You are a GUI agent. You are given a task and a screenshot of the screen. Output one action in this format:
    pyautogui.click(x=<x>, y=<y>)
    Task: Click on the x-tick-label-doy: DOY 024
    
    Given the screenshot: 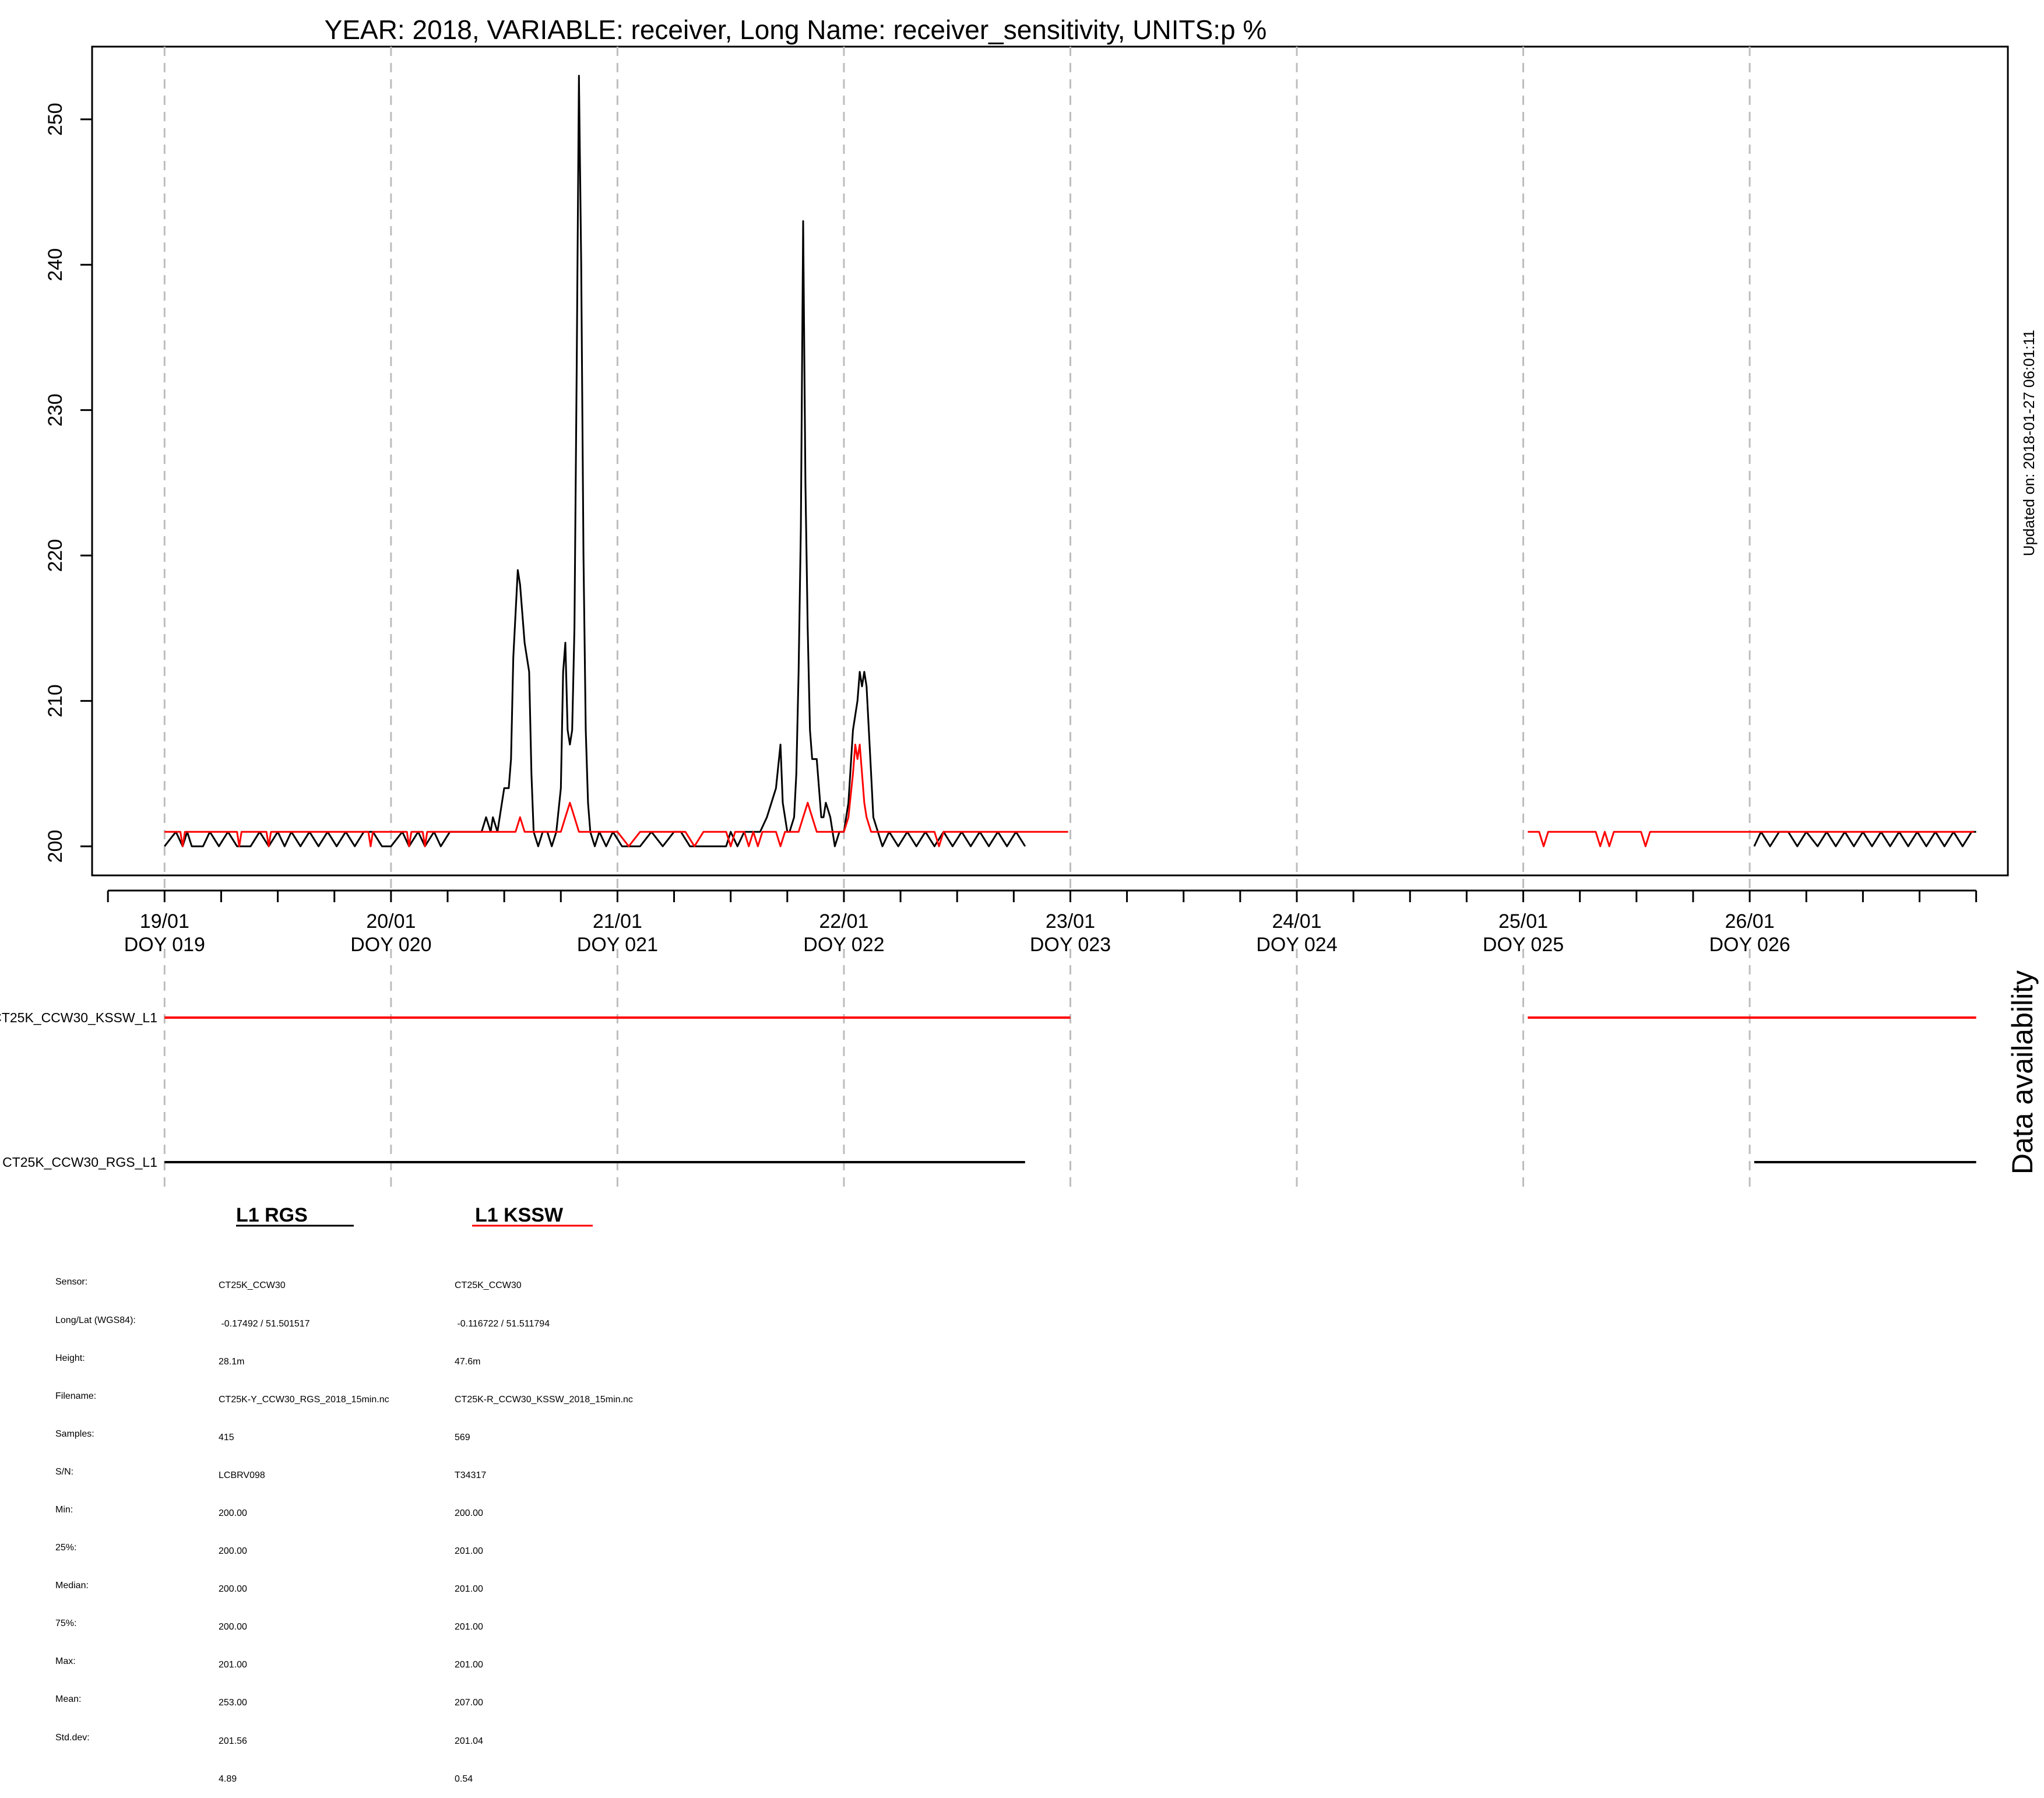 What is the action you would take?
    pyautogui.click(x=1296, y=945)
    